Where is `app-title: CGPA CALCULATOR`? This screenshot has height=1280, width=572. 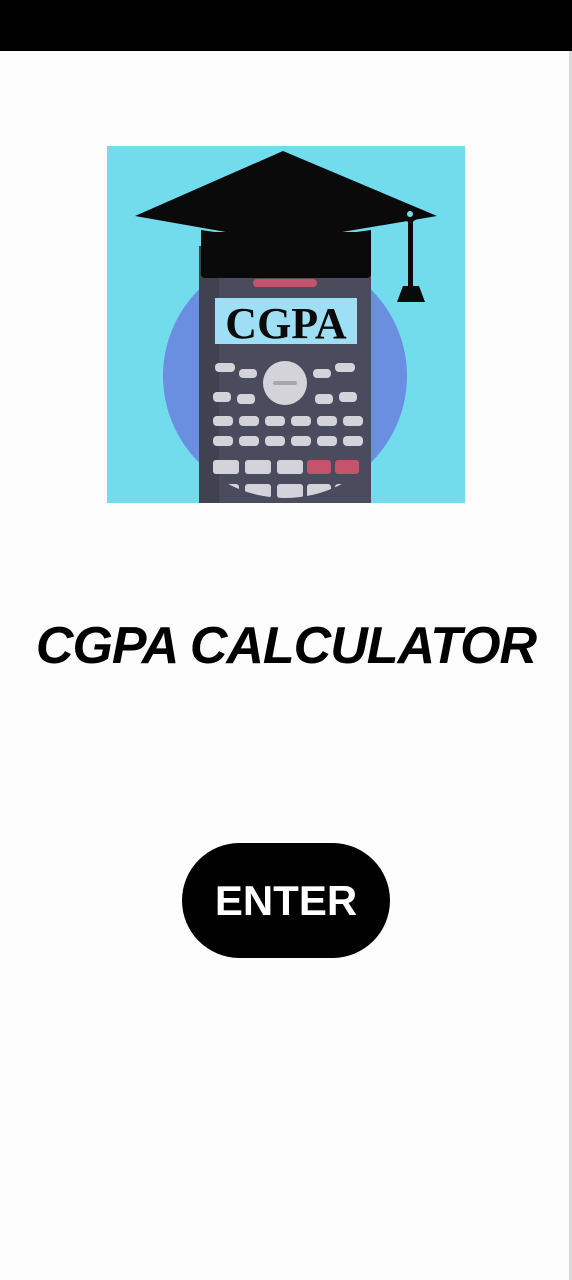
app-title: CGPA CALCULATOR is located at coordinates (286, 646).